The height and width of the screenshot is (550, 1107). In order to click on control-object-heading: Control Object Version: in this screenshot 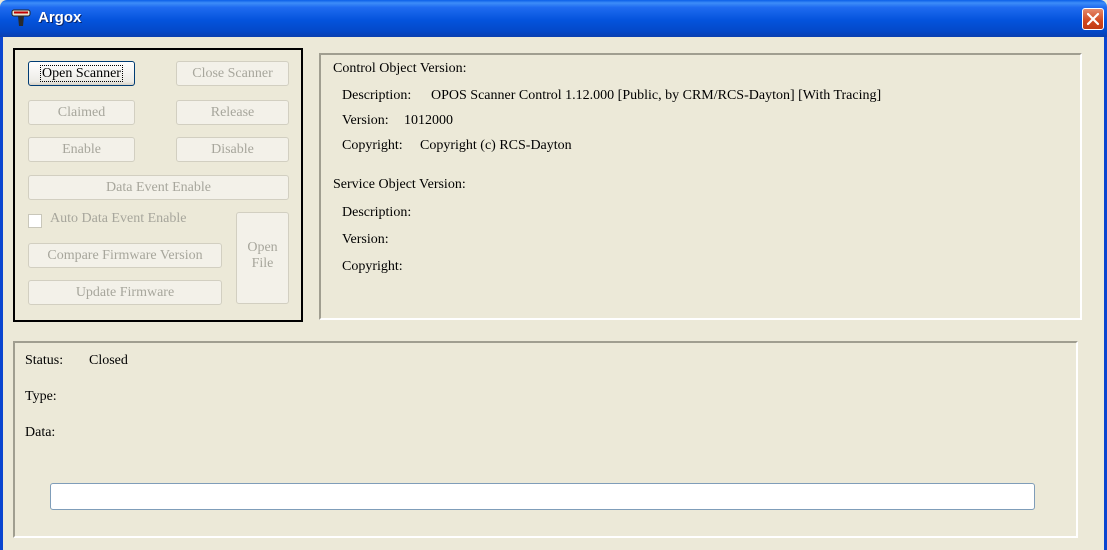, I will do `click(400, 68)`.